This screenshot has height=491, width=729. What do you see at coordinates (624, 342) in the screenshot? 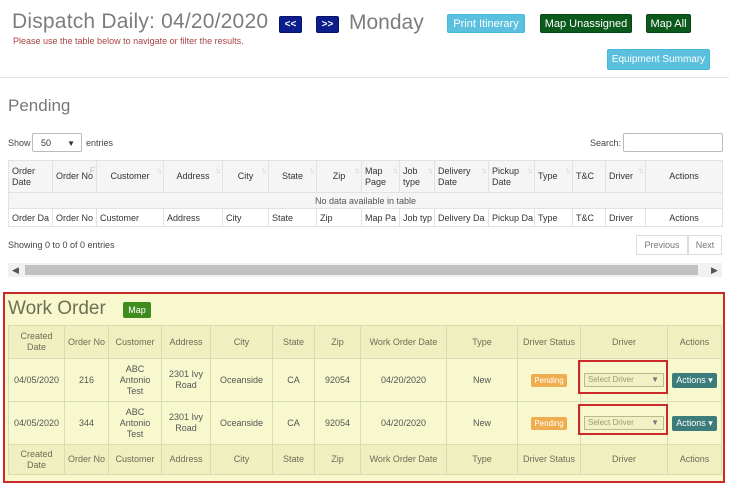
I see `wo-col-driver: Driver` at bounding box center [624, 342].